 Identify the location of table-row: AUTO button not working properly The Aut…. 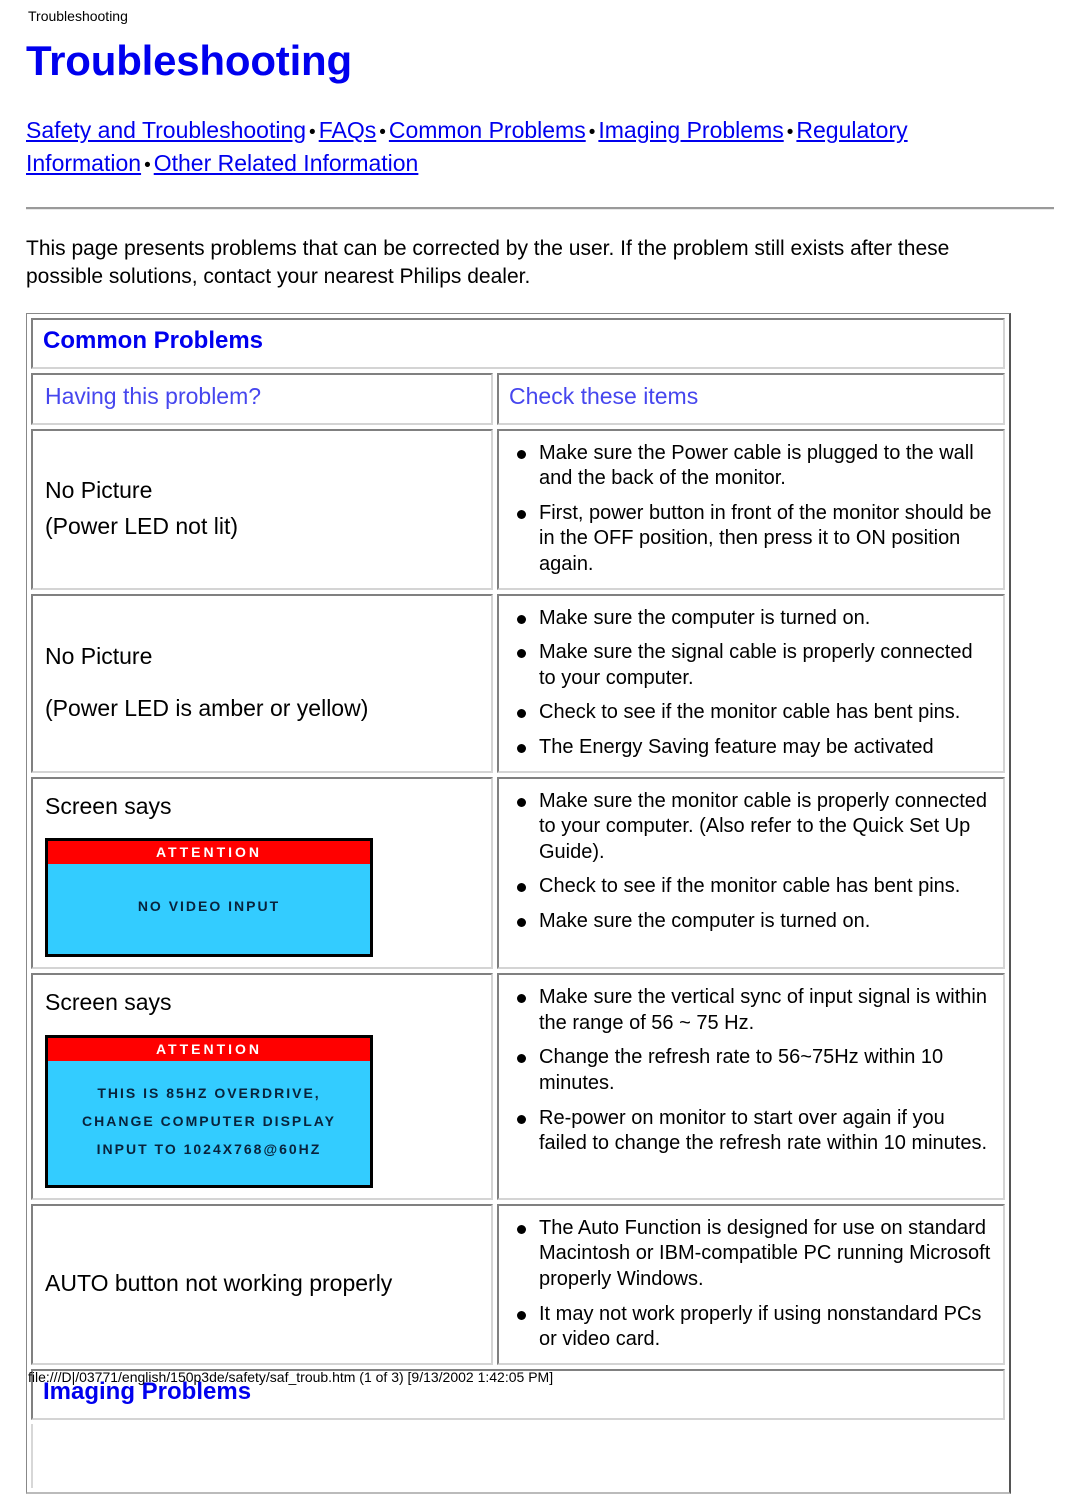
(518, 1284).